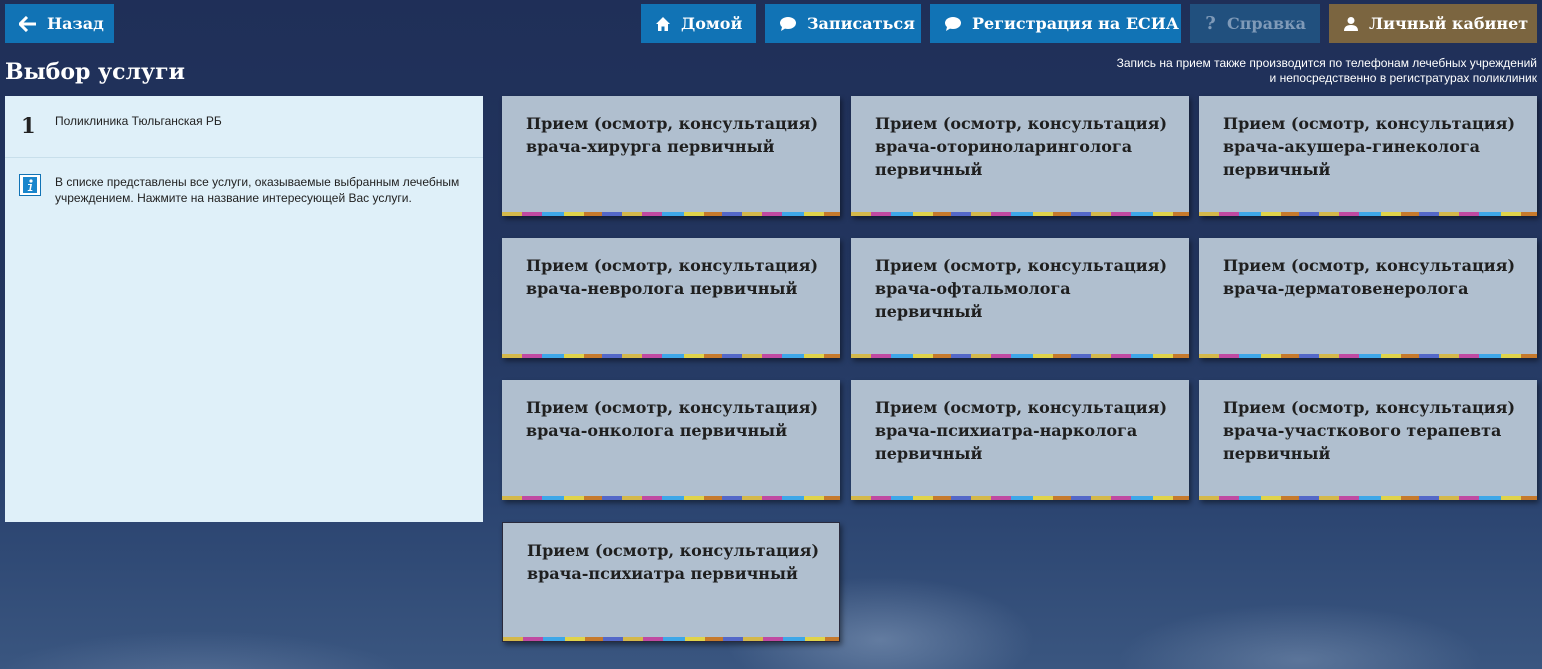 The image size is (1542, 669). I want to click on home-icon, so click(663, 24).